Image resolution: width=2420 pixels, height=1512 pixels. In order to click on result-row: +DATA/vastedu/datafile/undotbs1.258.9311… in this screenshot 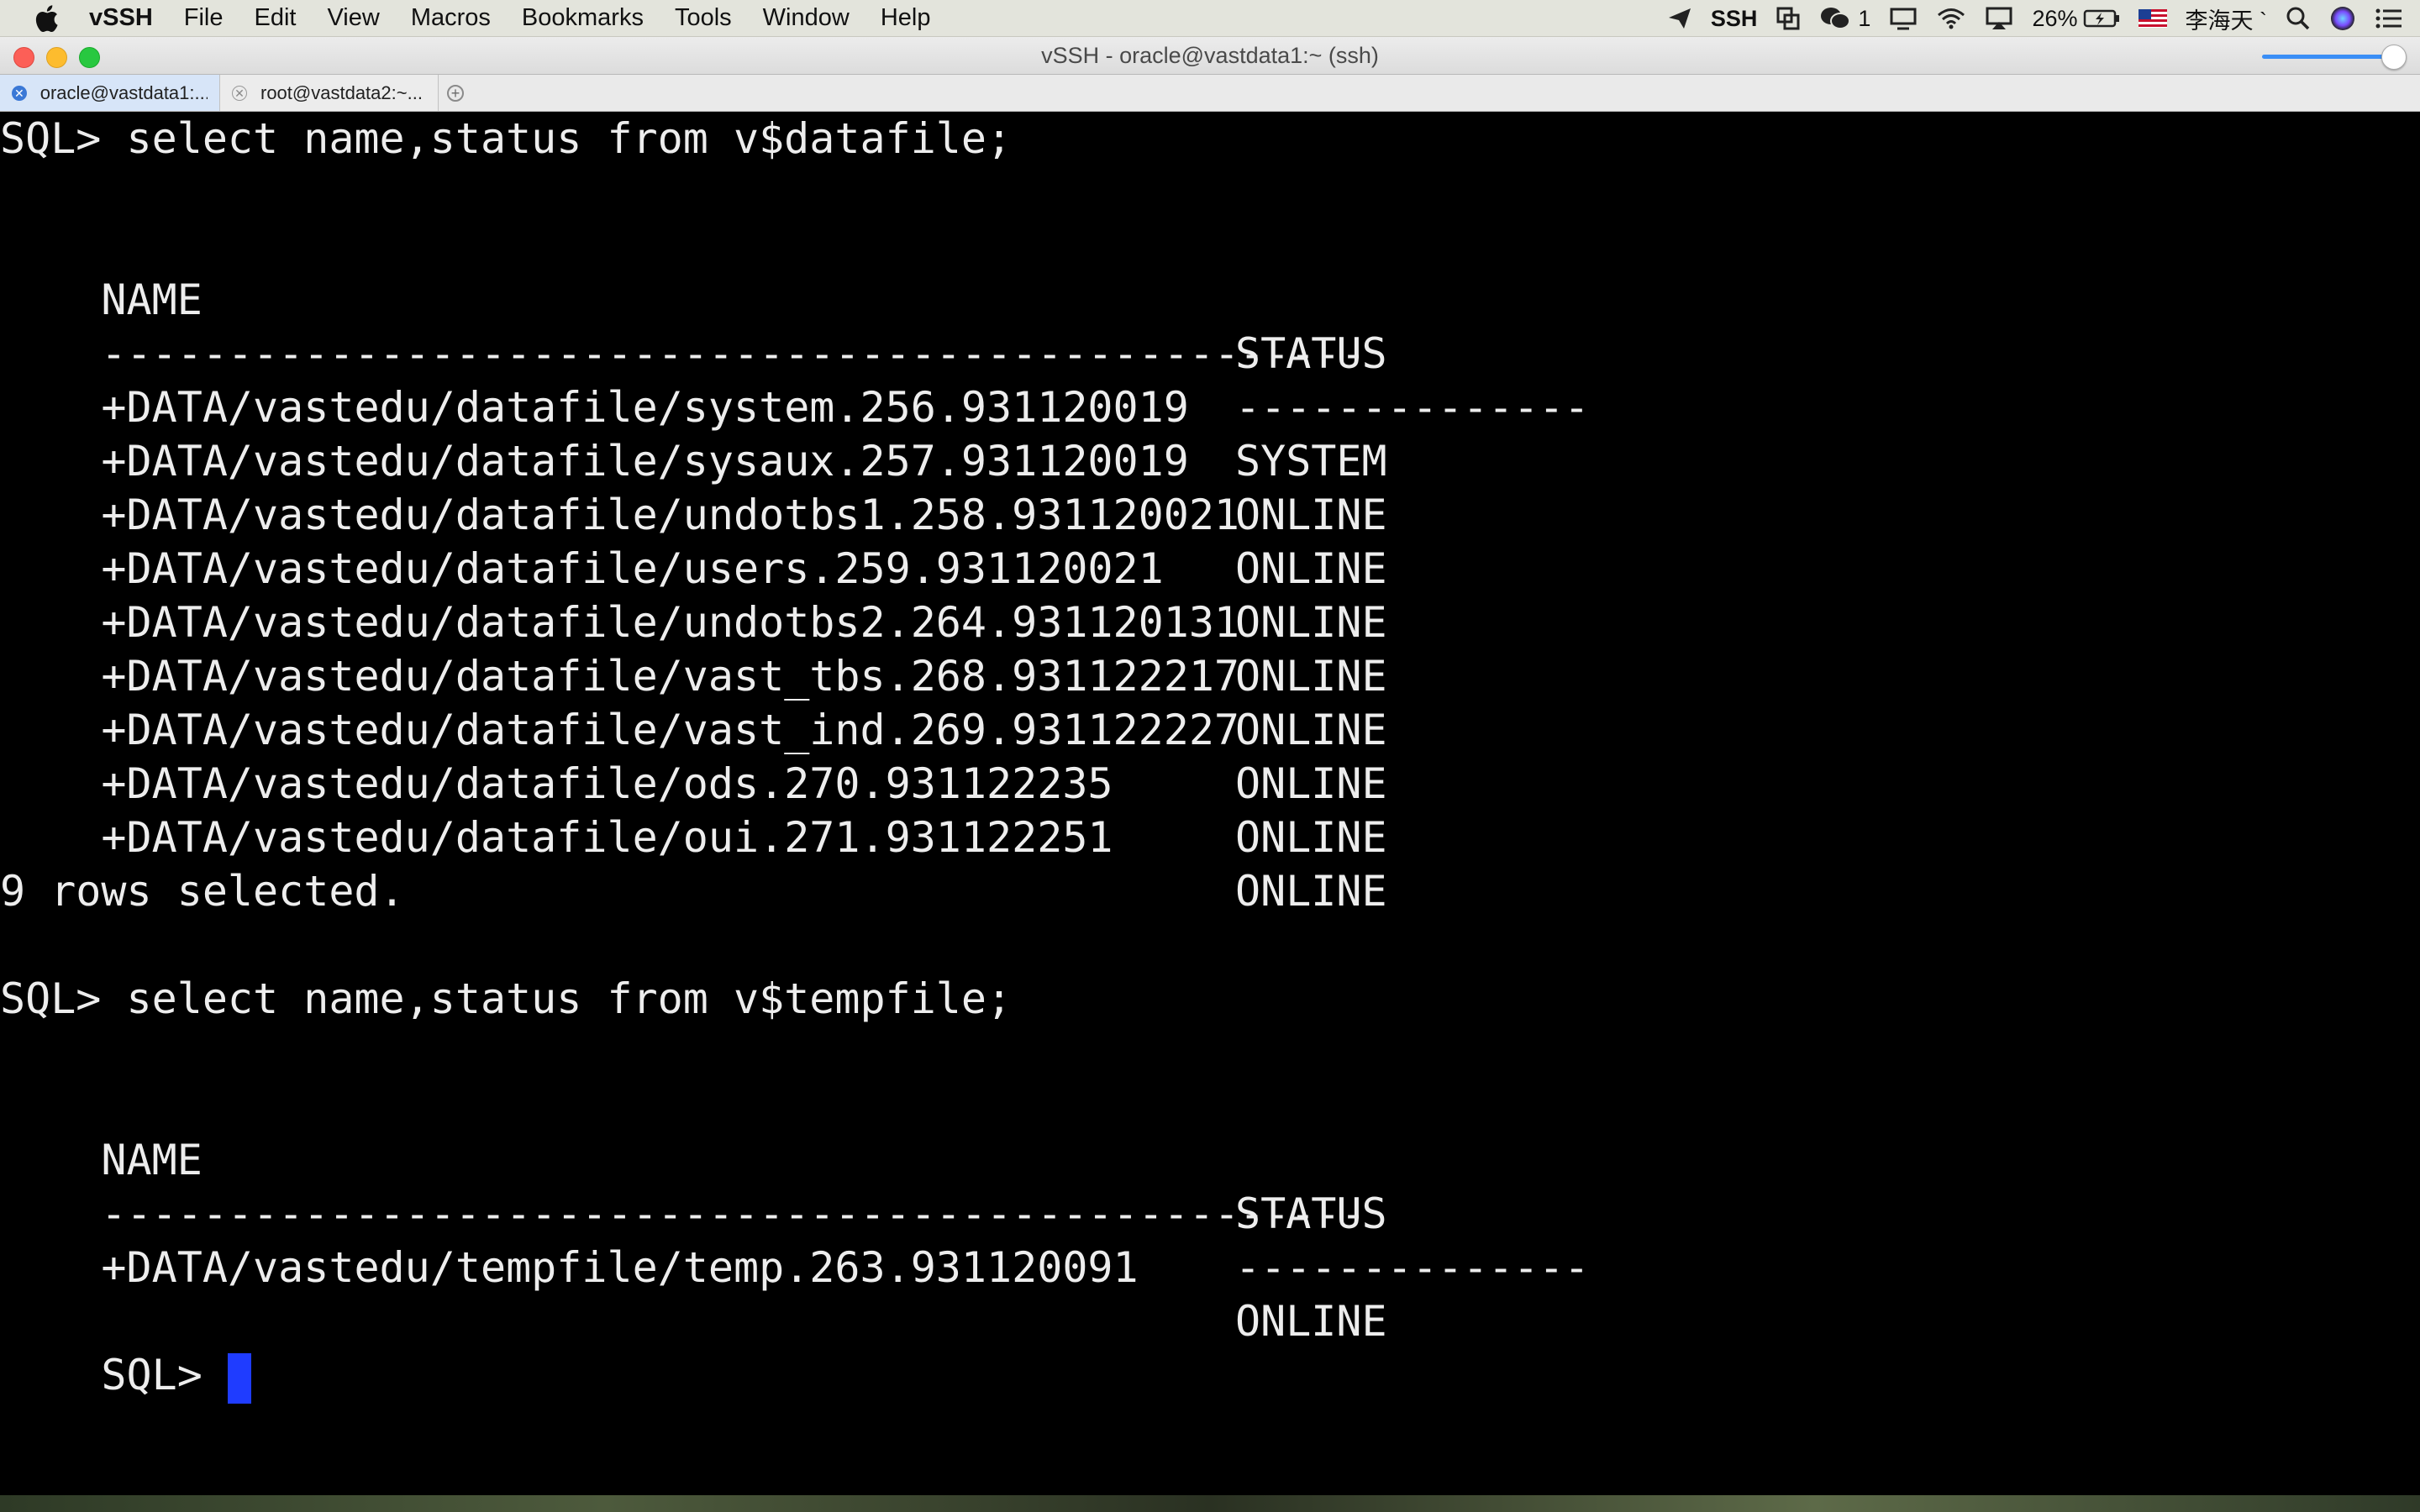, I will do `click(693, 513)`.